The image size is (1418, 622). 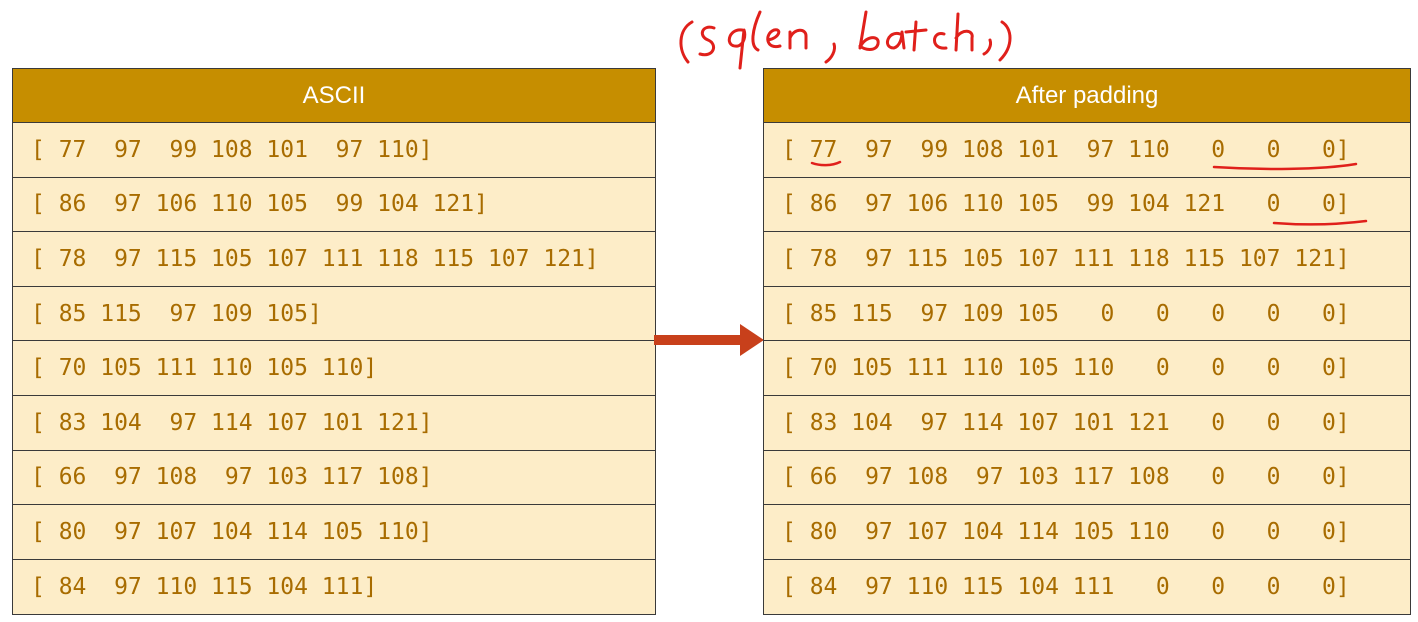 What do you see at coordinates (334, 96) in the screenshot?
I see `ascii-table-header: ASCII` at bounding box center [334, 96].